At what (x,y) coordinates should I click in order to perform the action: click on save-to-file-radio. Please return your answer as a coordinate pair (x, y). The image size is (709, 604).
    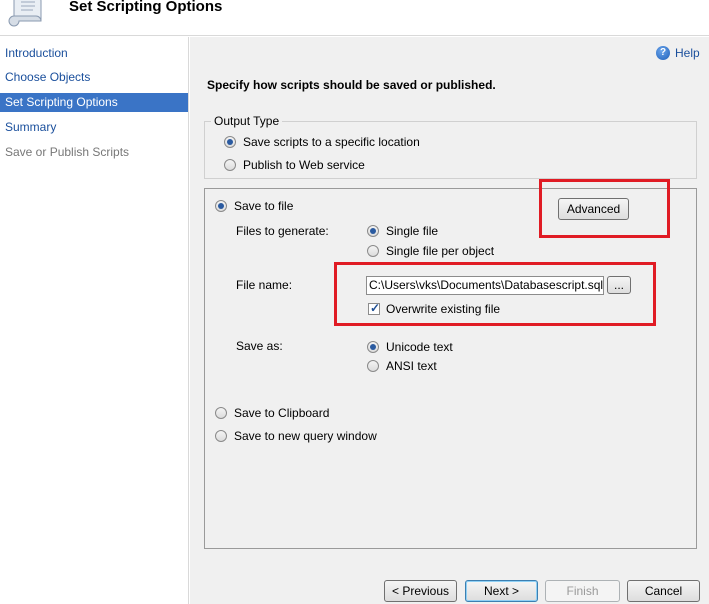
    Looking at the image, I should click on (221, 206).